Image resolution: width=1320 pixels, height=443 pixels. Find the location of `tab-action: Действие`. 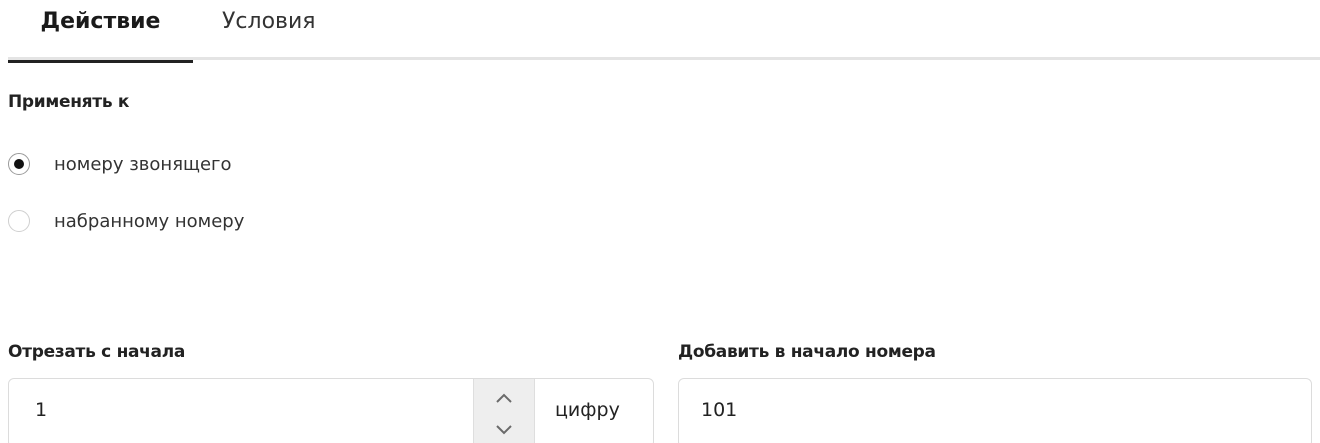

tab-action: Действие is located at coordinates (100, 31).